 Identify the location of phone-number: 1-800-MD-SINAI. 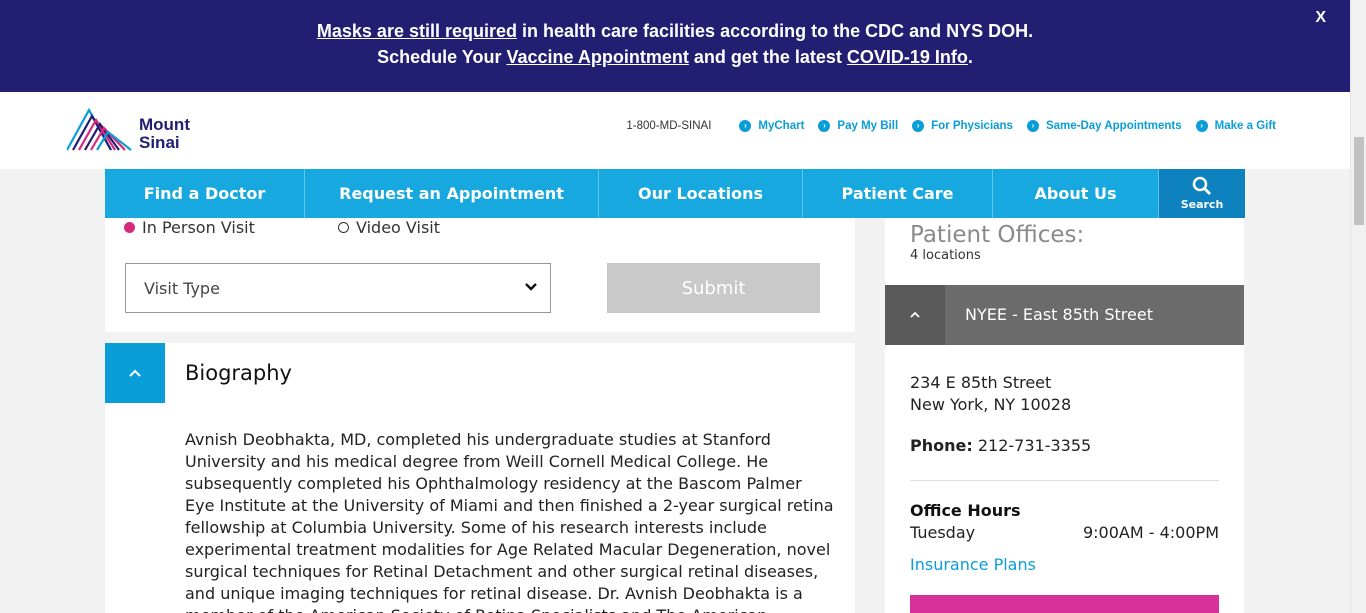
(668, 126).